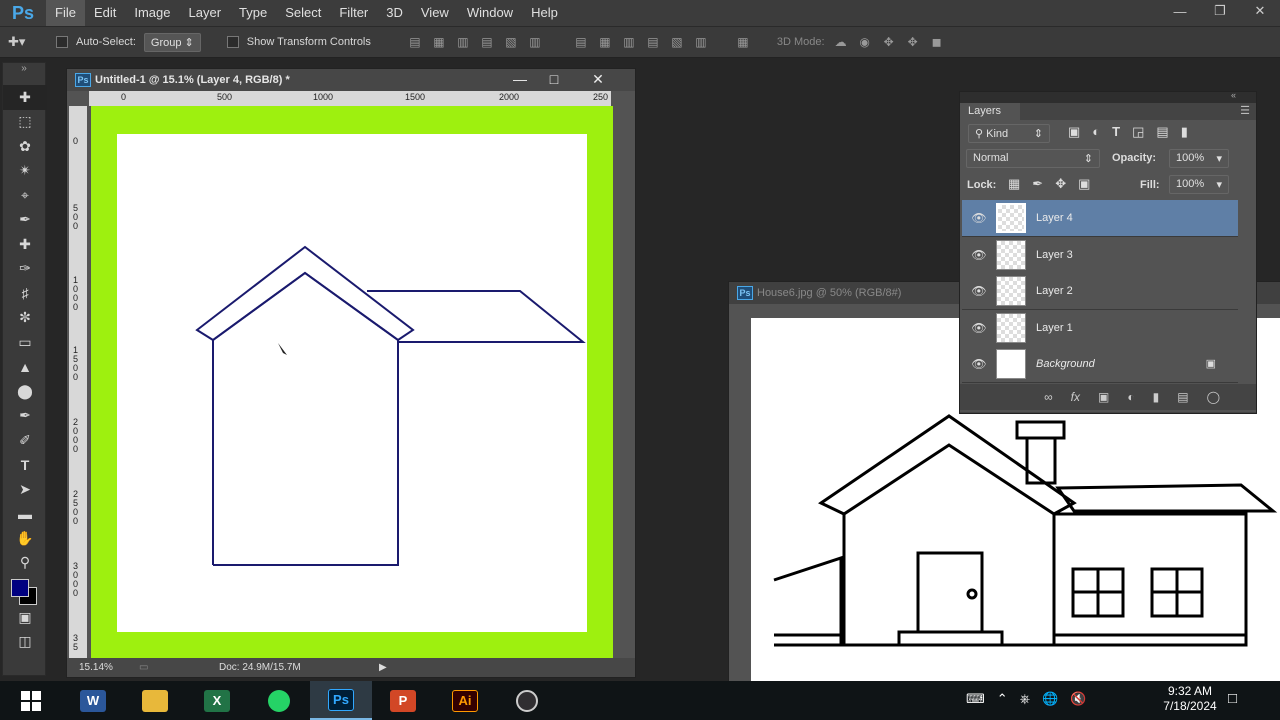 The height and width of the screenshot is (720, 1280). I want to click on mask-icon: ▣, so click(1103, 397).